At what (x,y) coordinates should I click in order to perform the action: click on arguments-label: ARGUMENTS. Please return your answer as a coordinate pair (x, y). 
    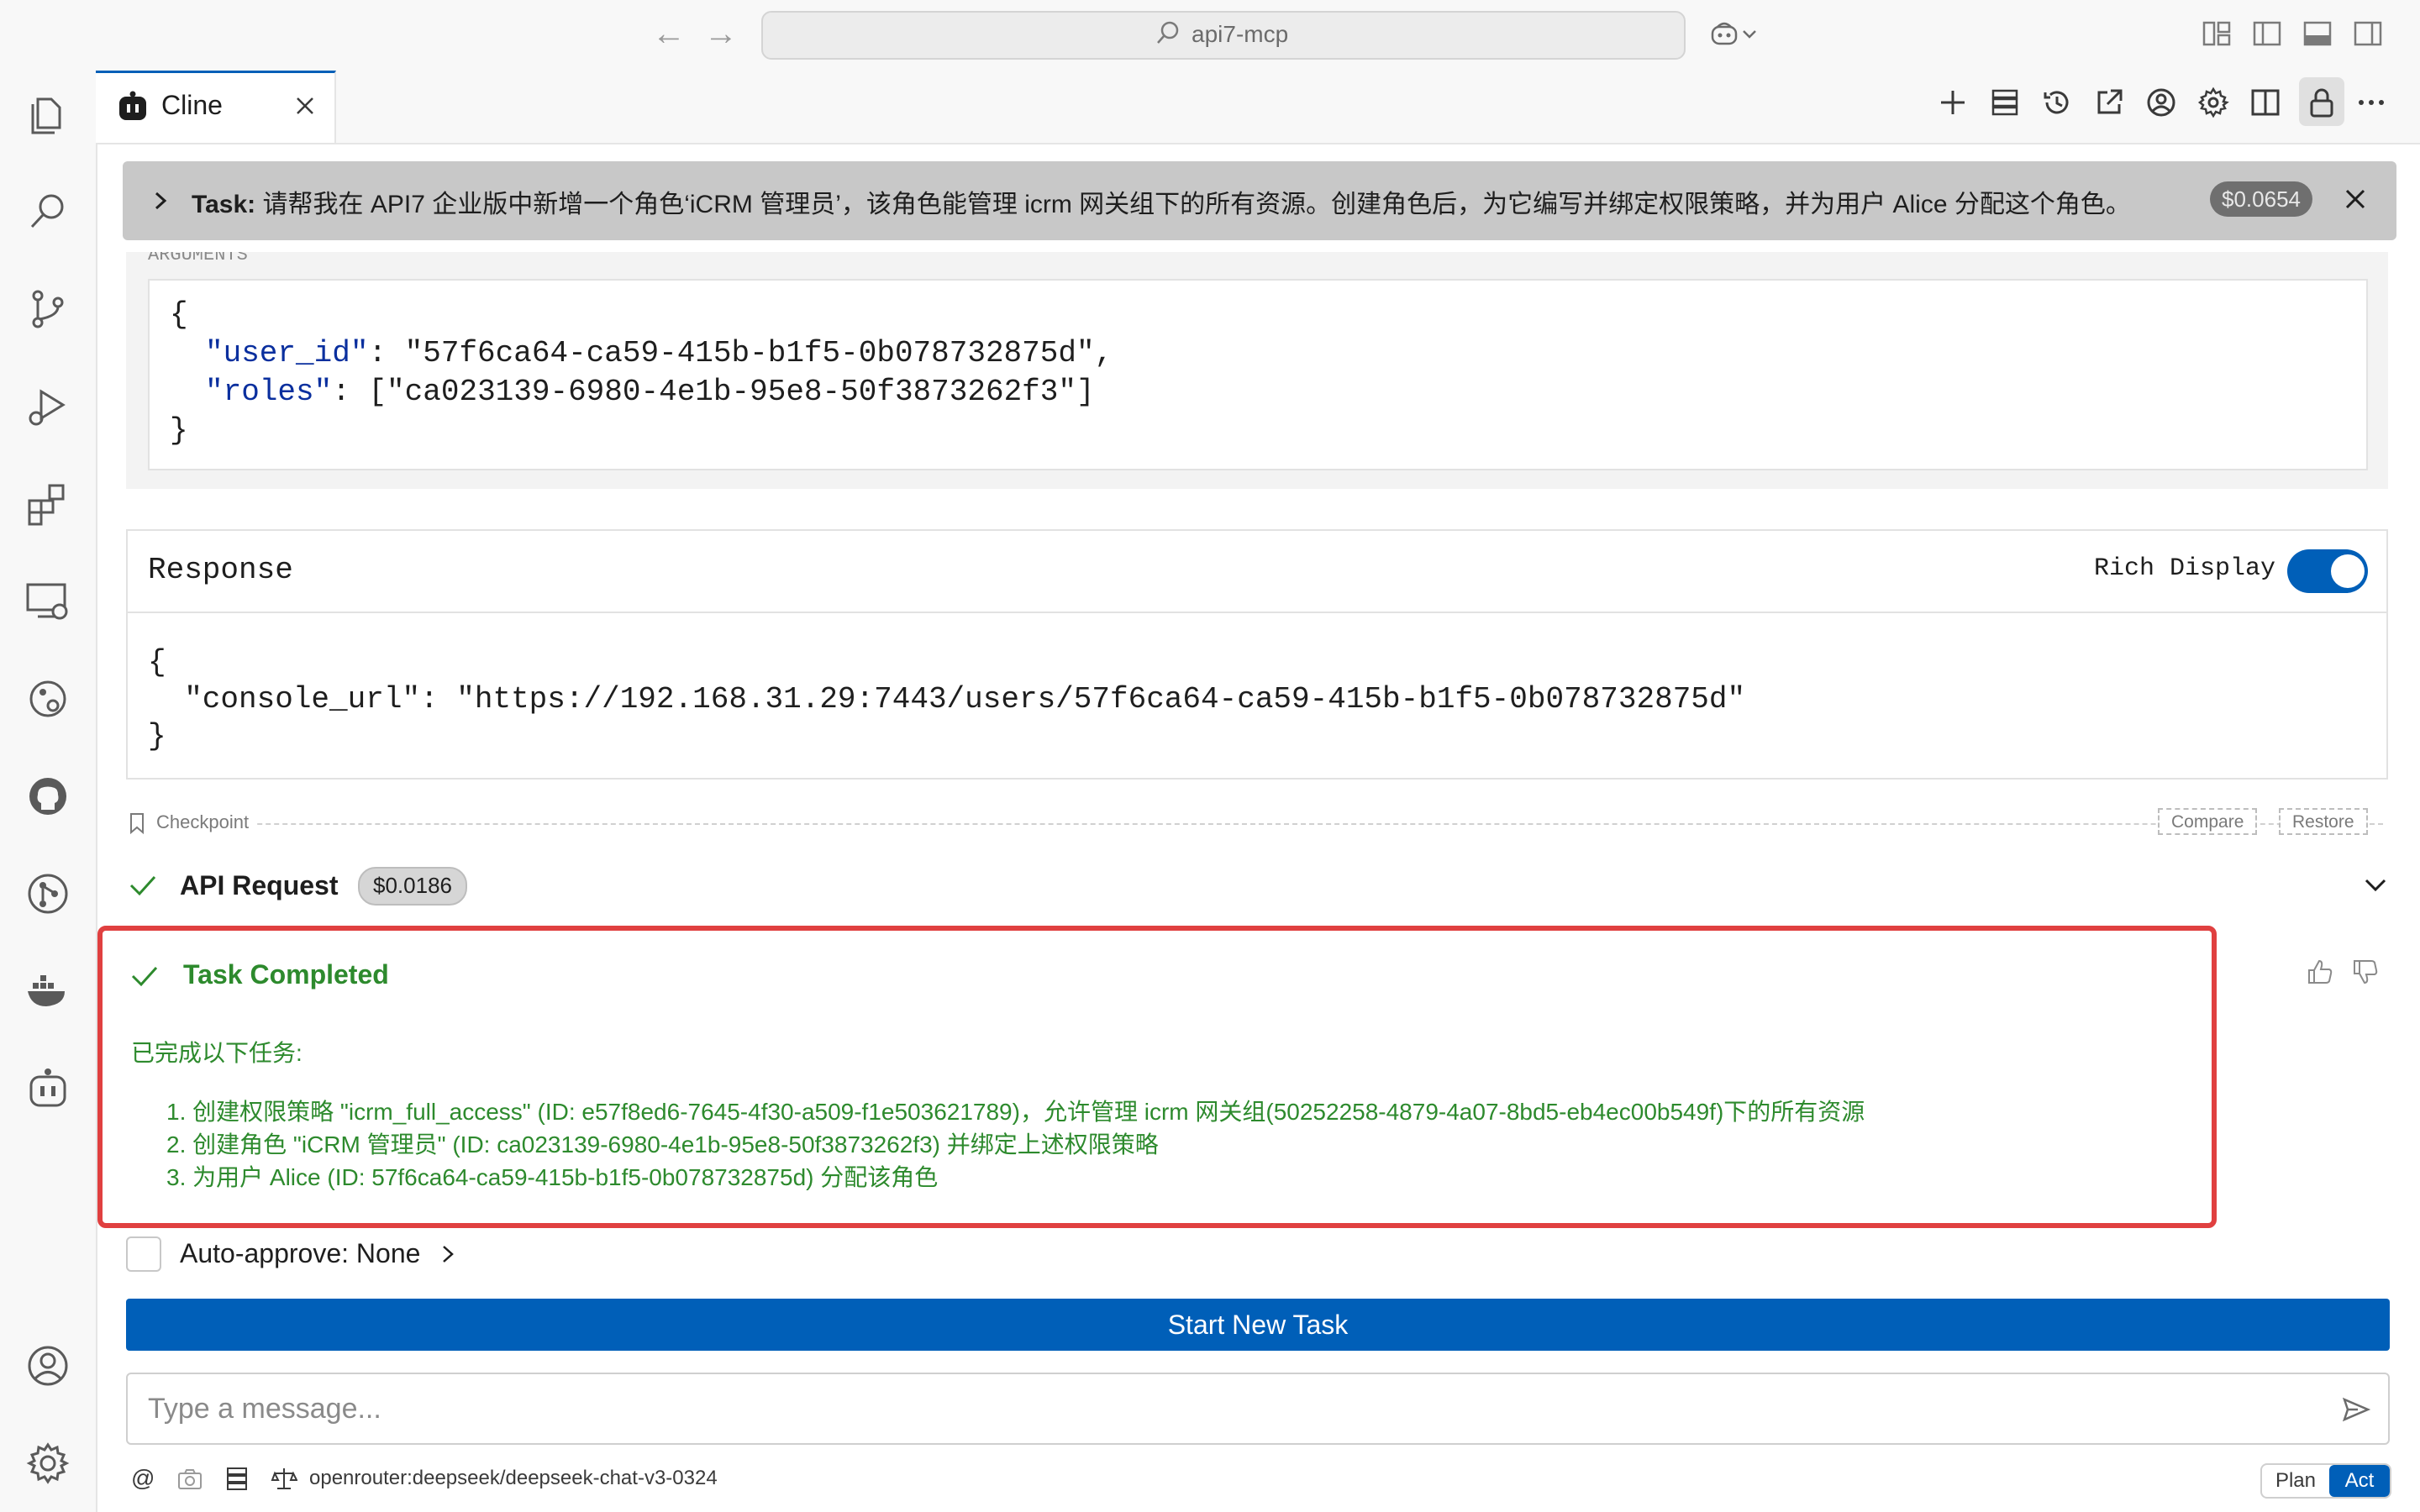
    Looking at the image, I should click on (198, 258).